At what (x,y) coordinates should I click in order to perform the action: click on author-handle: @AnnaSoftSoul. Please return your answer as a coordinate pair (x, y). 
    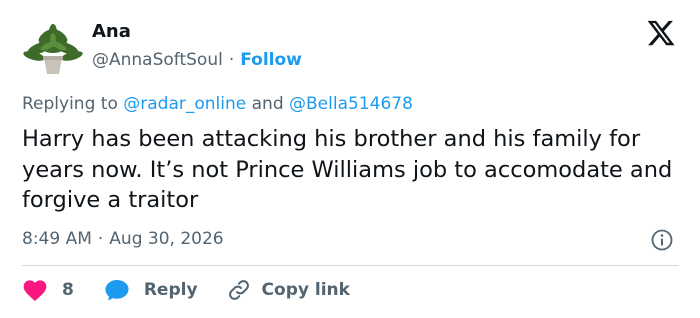
    Looking at the image, I should click on (157, 60).